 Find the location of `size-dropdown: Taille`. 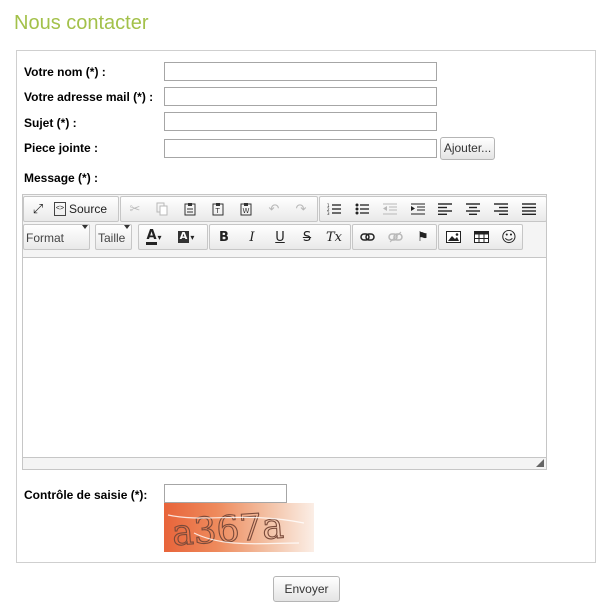

size-dropdown: Taille is located at coordinates (113, 237).